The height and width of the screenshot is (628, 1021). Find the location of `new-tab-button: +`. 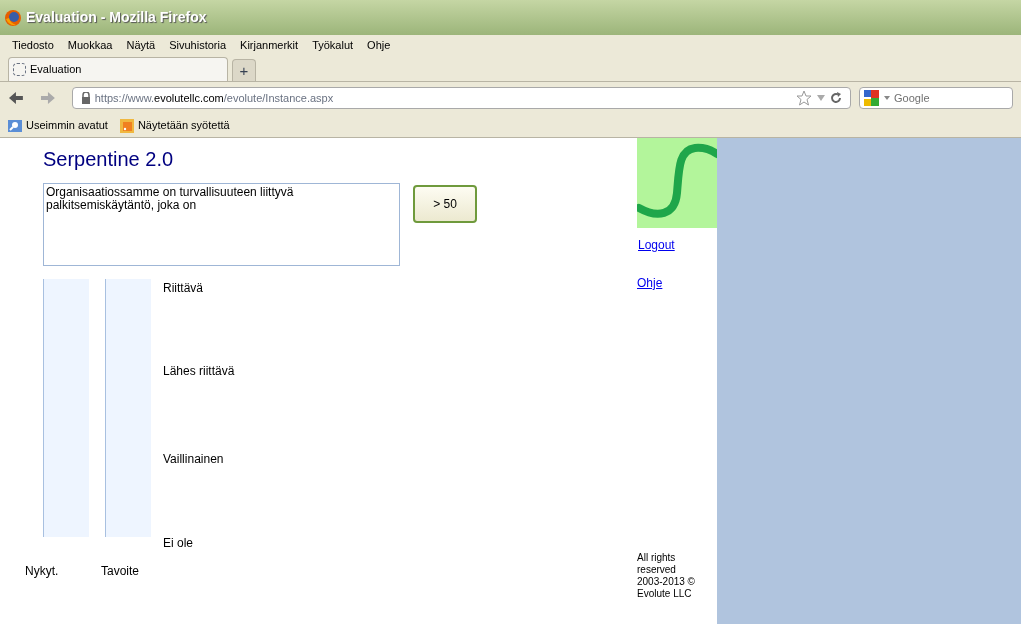

new-tab-button: + is located at coordinates (244, 70).